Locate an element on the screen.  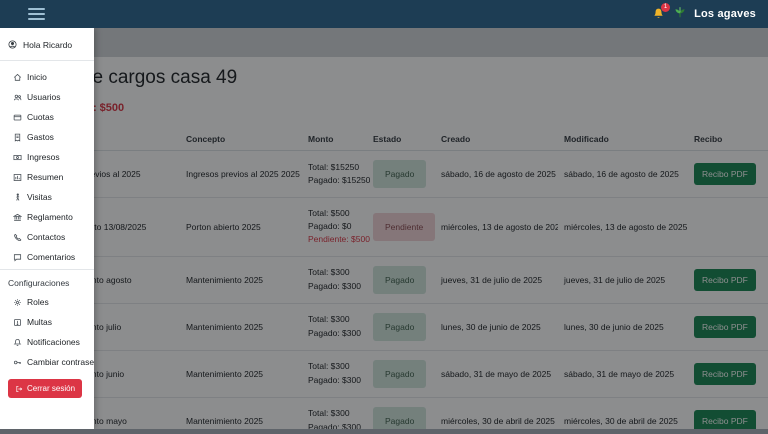
user-greeting-label: Hola Ricardo is located at coordinates (48, 45).